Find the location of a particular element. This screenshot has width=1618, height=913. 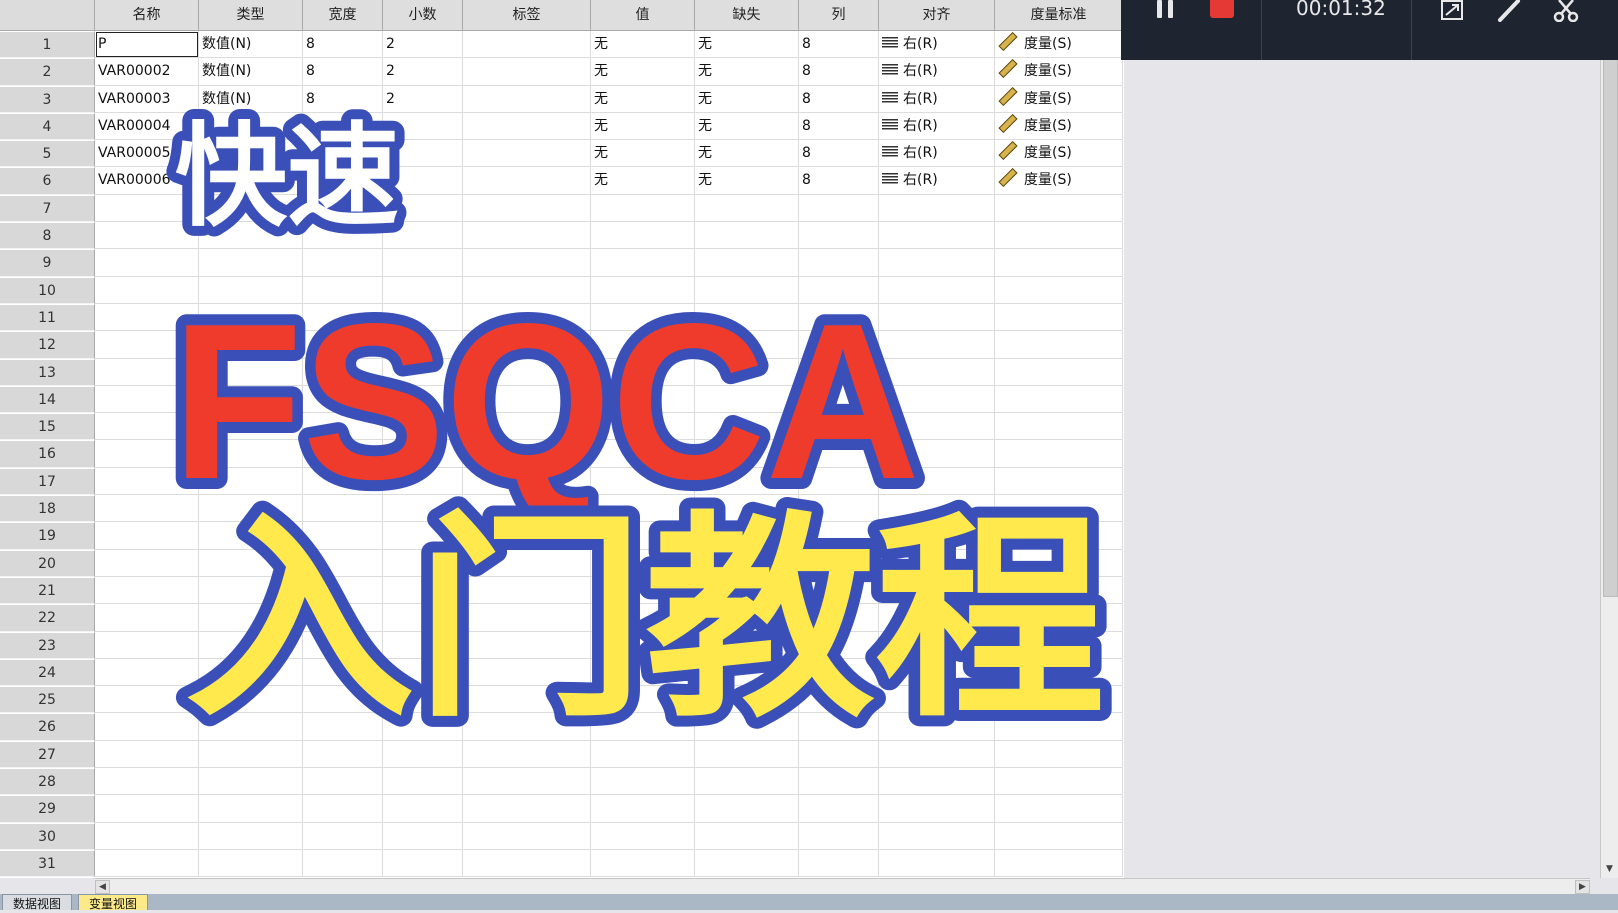

cell-missing: 无 is located at coordinates (747, 181).